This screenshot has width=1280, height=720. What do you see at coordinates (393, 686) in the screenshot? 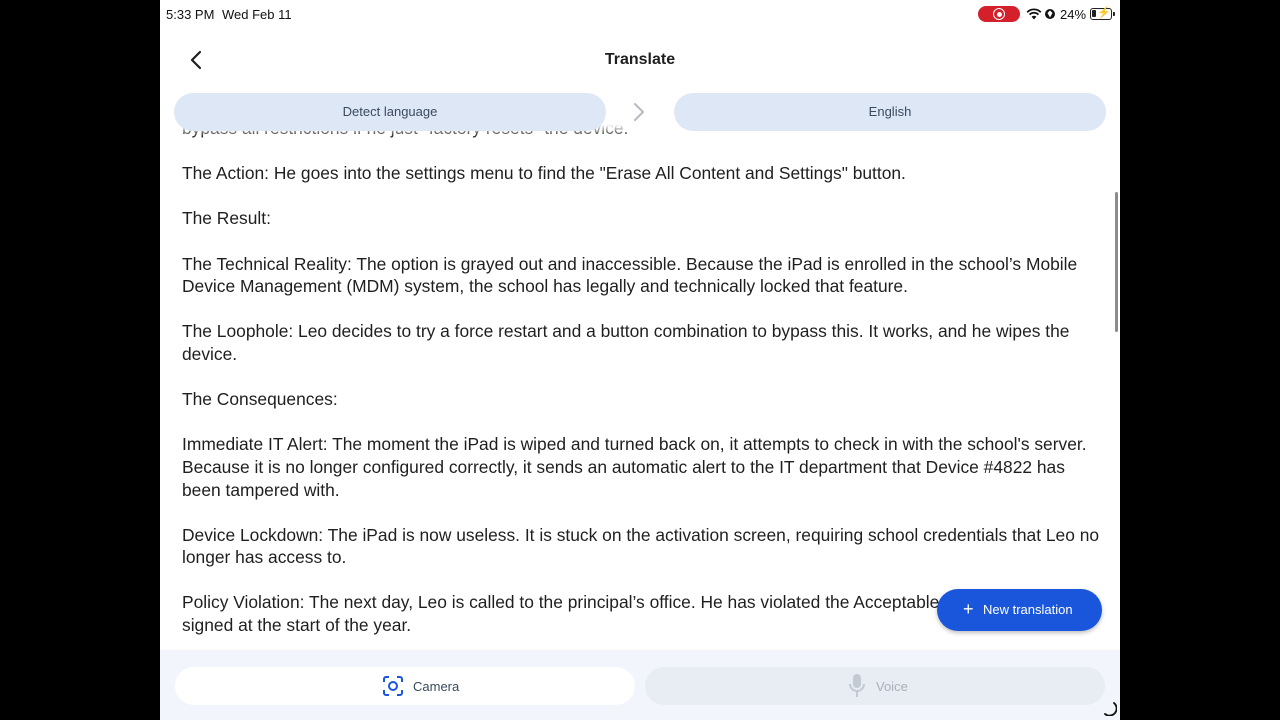
I see `camera-lens-icon` at bounding box center [393, 686].